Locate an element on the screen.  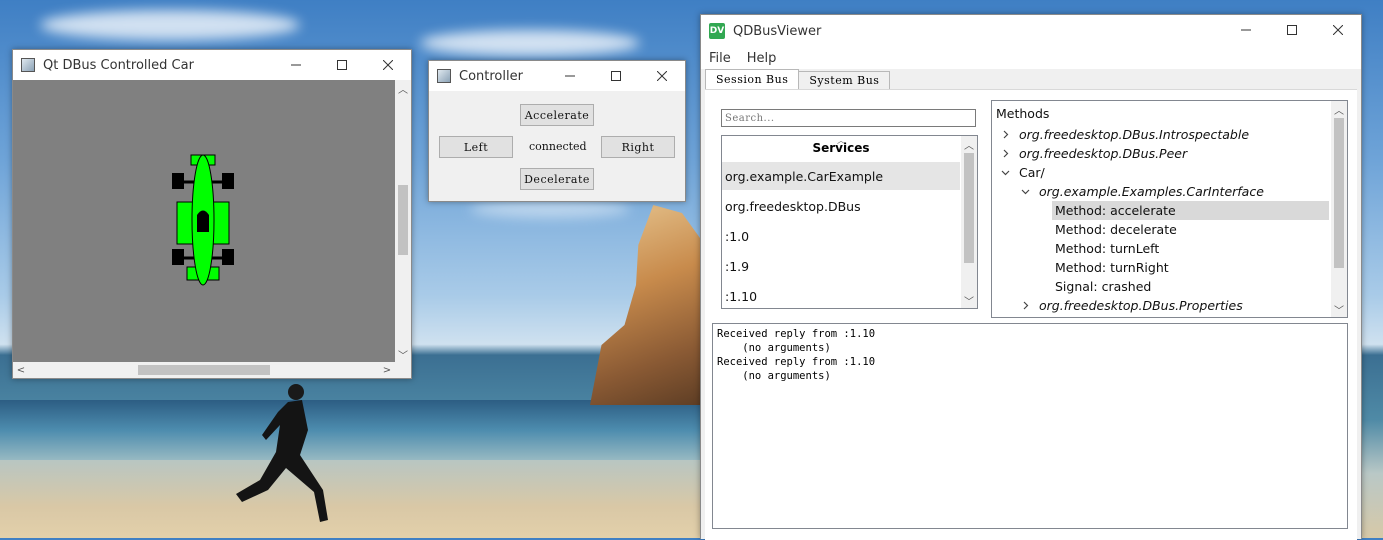
list-item: :1.9 is located at coordinates (841, 266).